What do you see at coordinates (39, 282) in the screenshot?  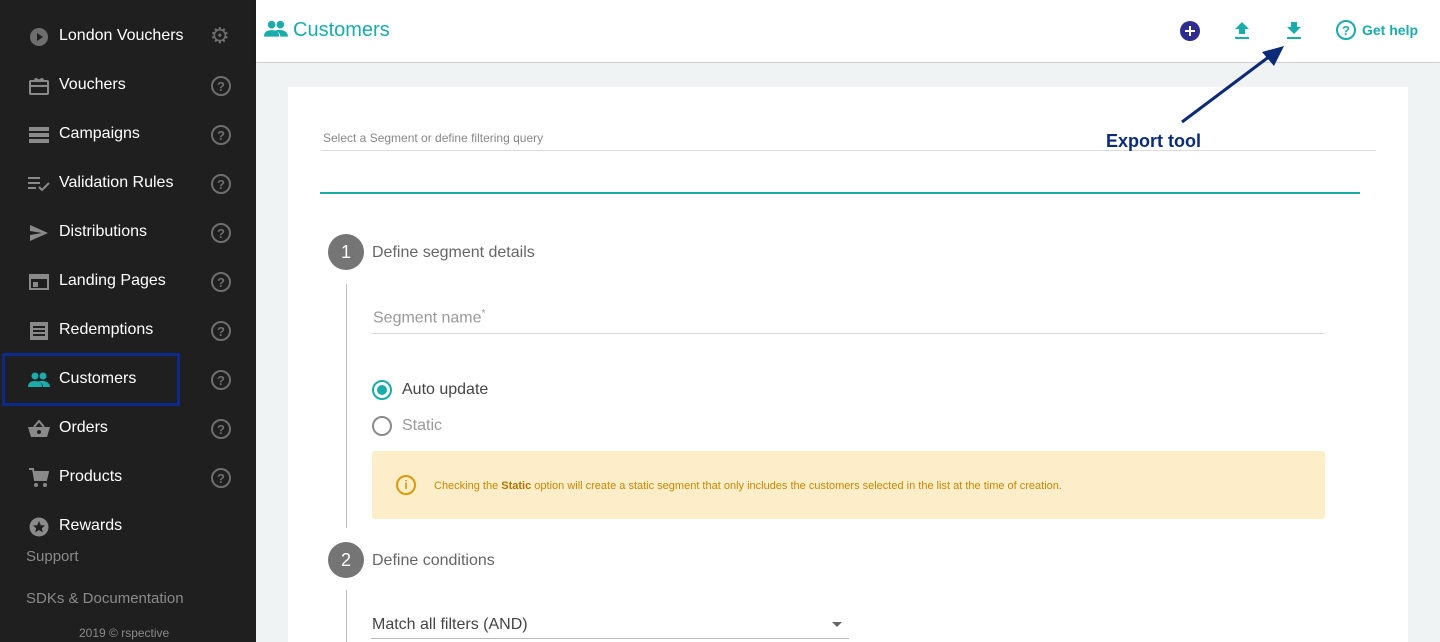 I see `web-page-icon` at bounding box center [39, 282].